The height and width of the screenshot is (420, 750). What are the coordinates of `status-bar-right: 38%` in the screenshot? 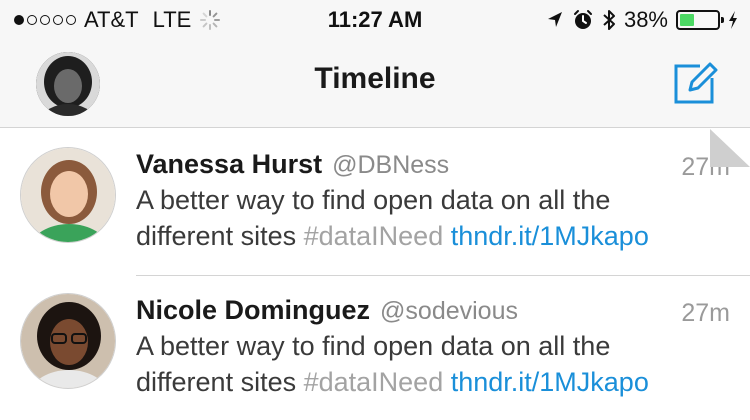 It's located at (642, 20).